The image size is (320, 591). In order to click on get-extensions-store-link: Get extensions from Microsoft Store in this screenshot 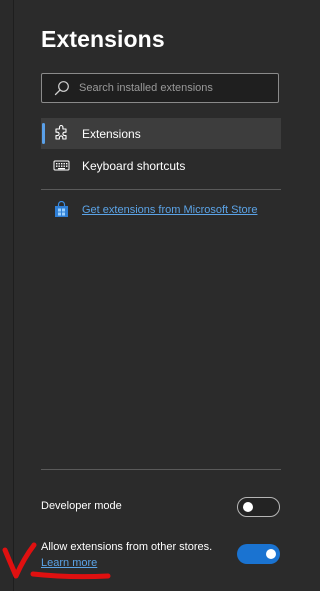, I will do `click(161, 210)`.